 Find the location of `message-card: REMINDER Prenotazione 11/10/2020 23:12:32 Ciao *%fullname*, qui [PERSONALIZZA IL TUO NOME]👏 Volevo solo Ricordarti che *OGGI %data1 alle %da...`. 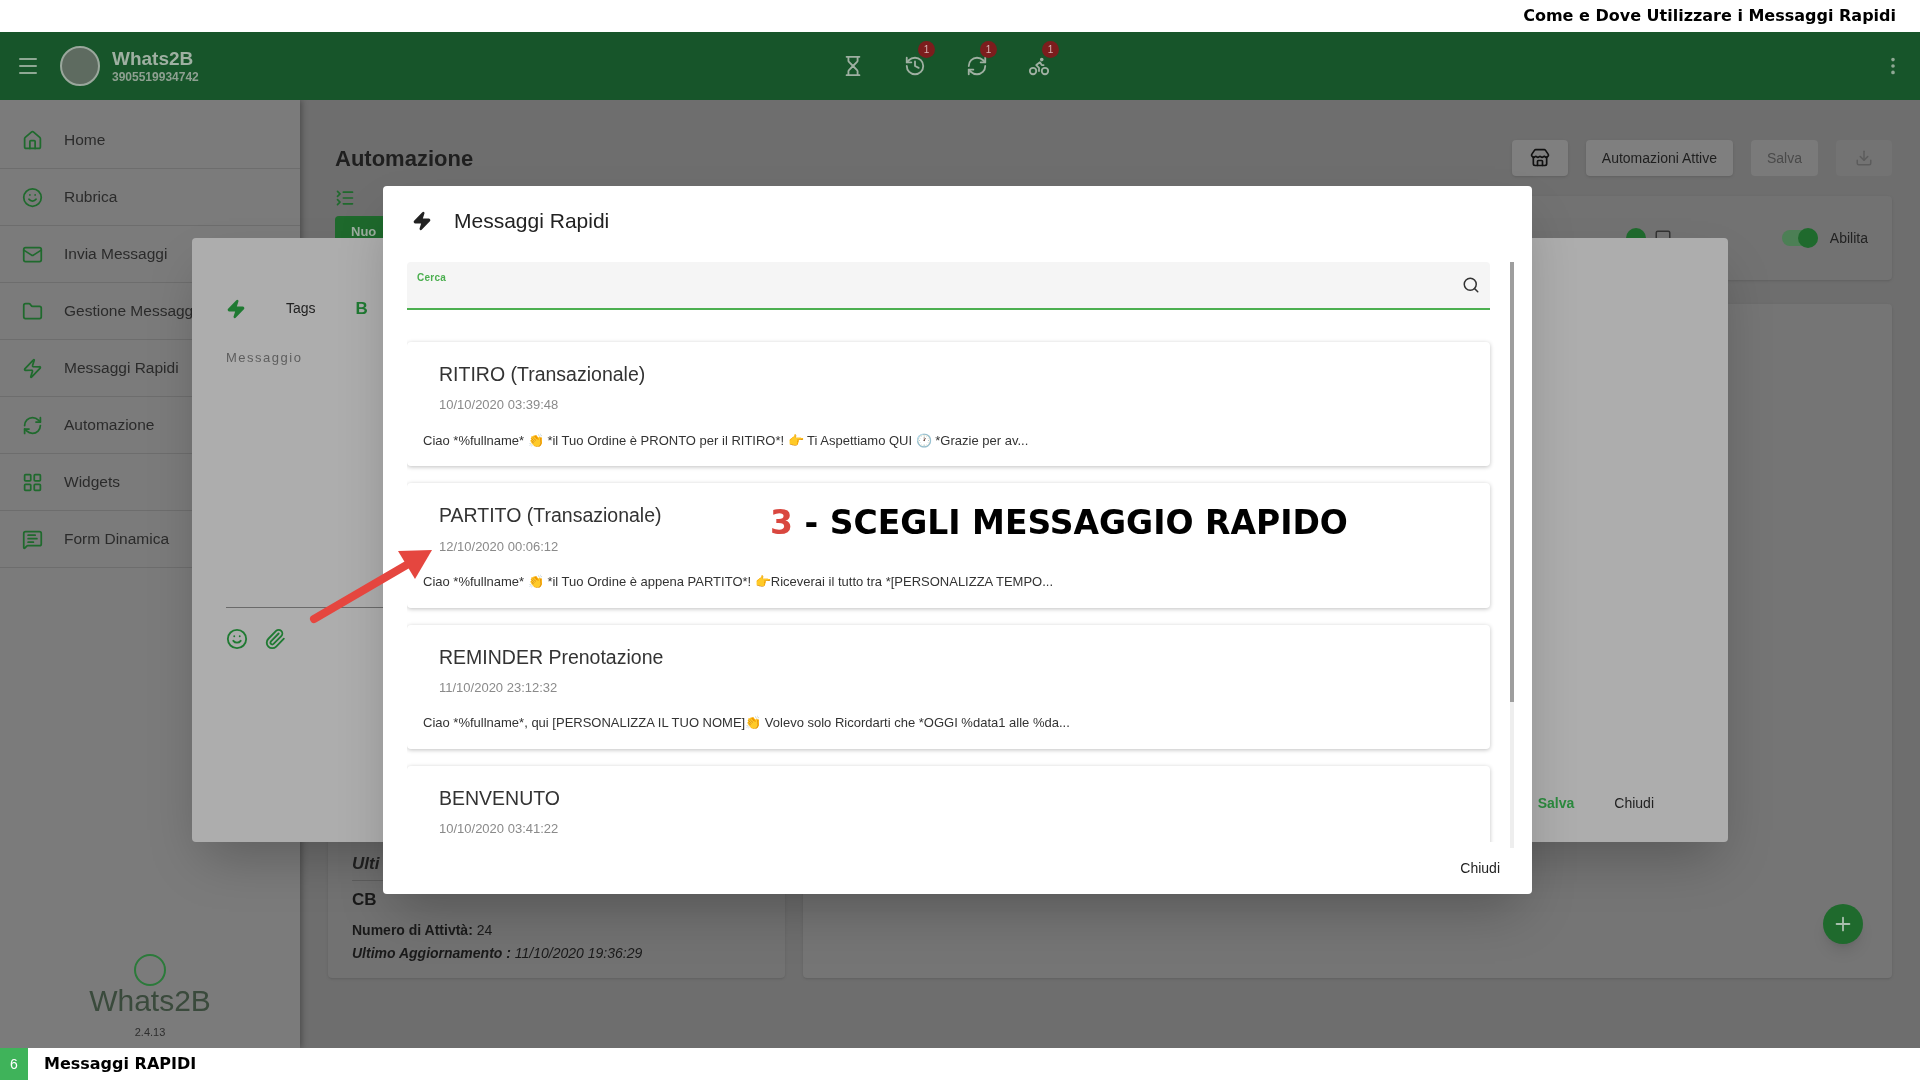

message-card: REMINDER Prenotazione 11/10/2020 23:12:32 Ciao *%fullname*, qui [PERSONALIZZA IL TUO NOME]👏 Volevo solo Ricordarti che *OGGI %data1 alle %da... is located at coordinates (948, 686).